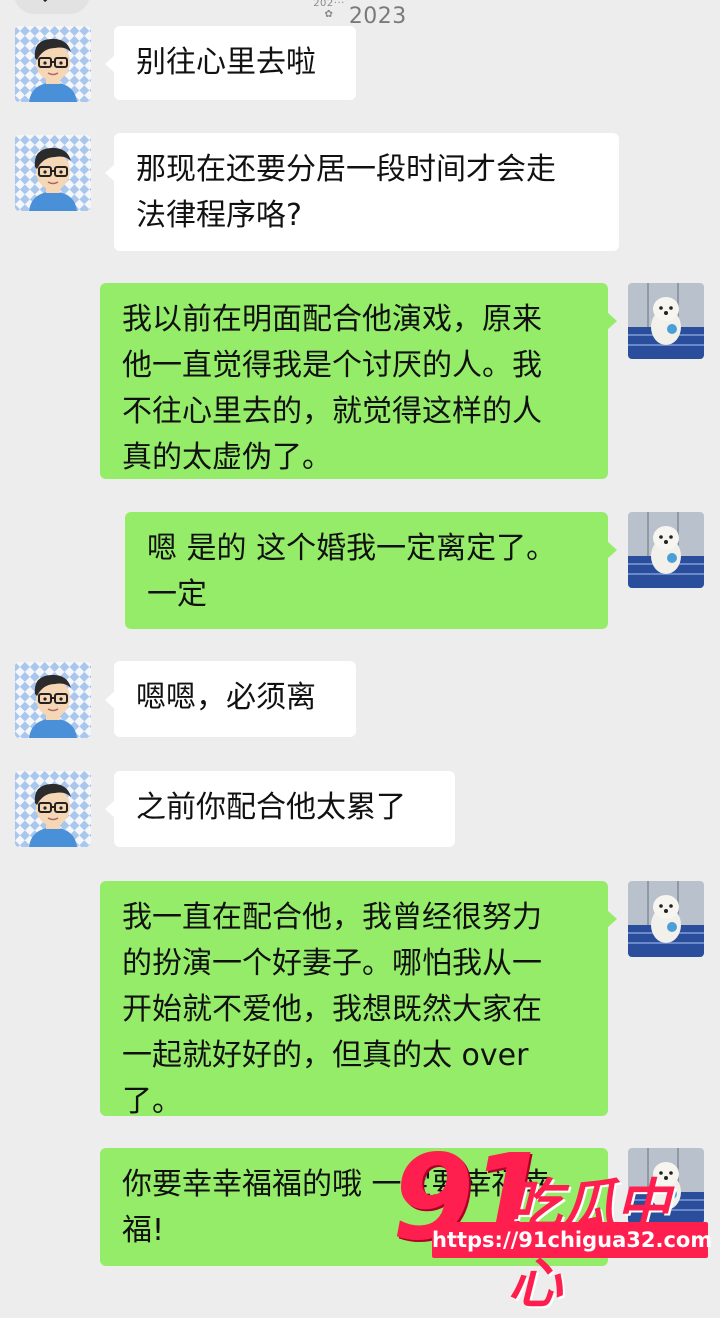 The height and width of the screenshot is (1318, 720). I want to click on watermark-url: https://91chigua32.com, so click(572, 1240).